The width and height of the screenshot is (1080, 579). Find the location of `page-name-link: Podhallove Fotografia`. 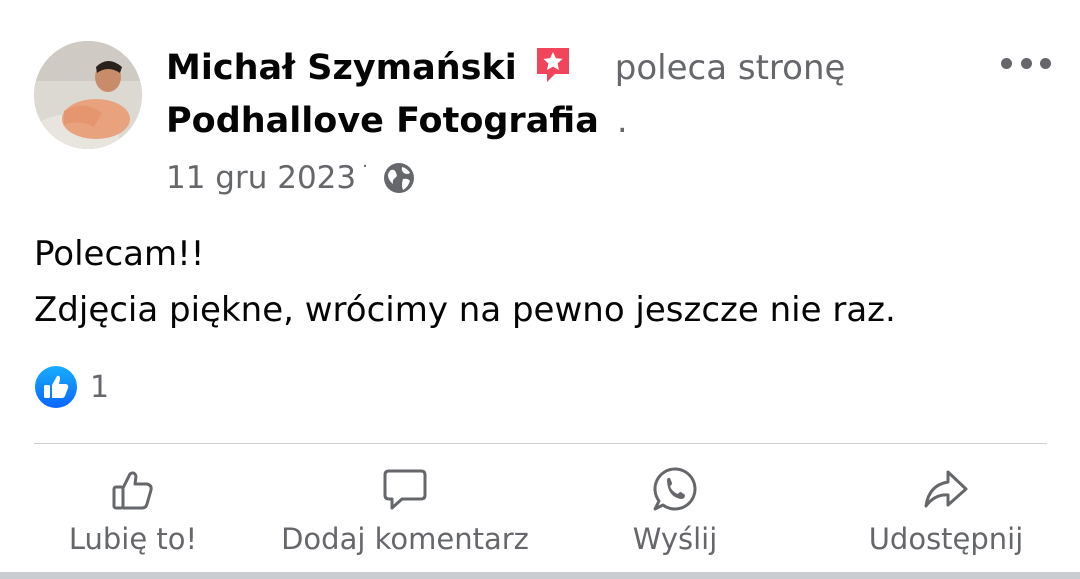

page-name-link: Podhallove Fotografia is located at coordinates (382, 121).